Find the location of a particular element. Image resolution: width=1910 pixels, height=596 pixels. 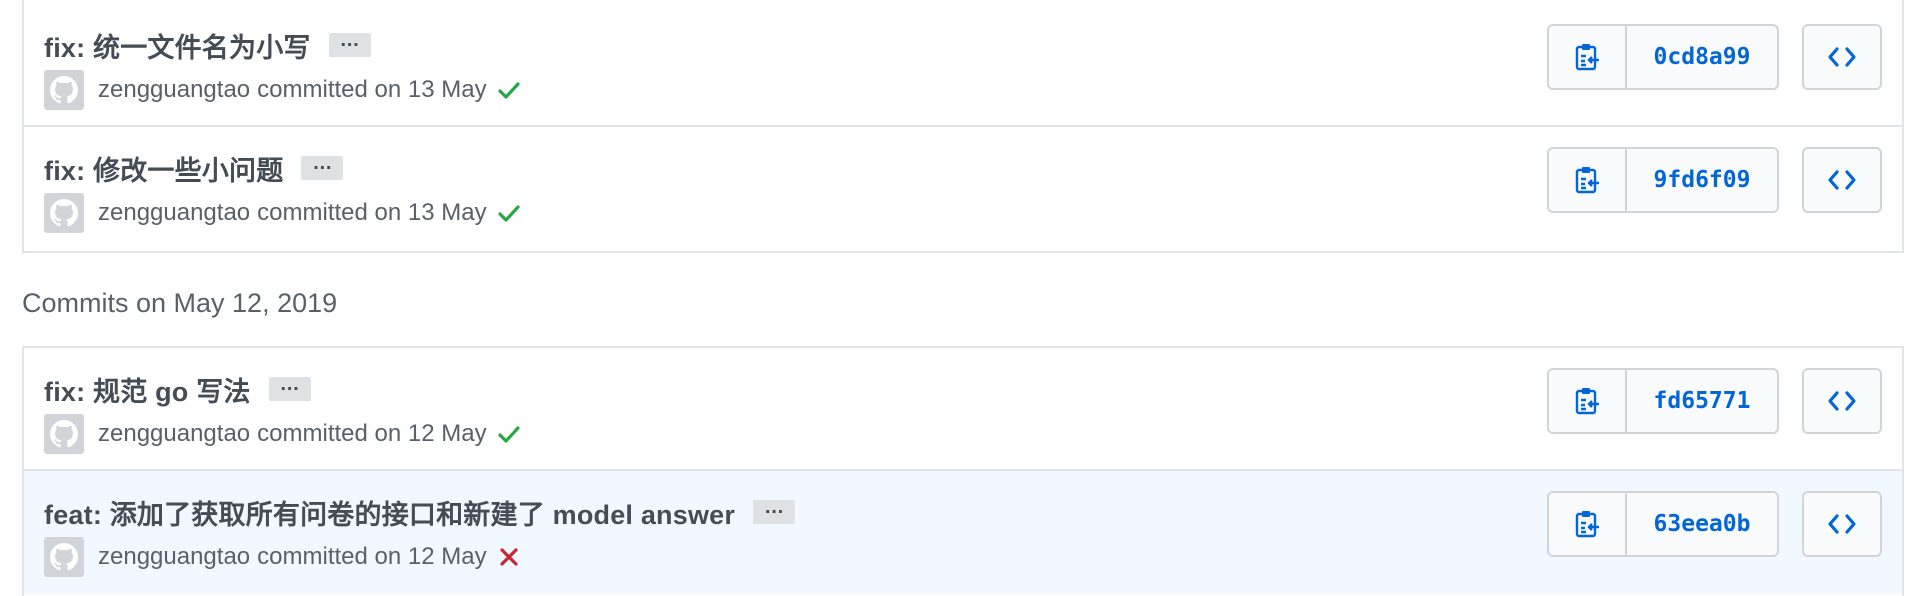

commit-sha-group: 9fd6f09 is located at coordinates (1663, 180).